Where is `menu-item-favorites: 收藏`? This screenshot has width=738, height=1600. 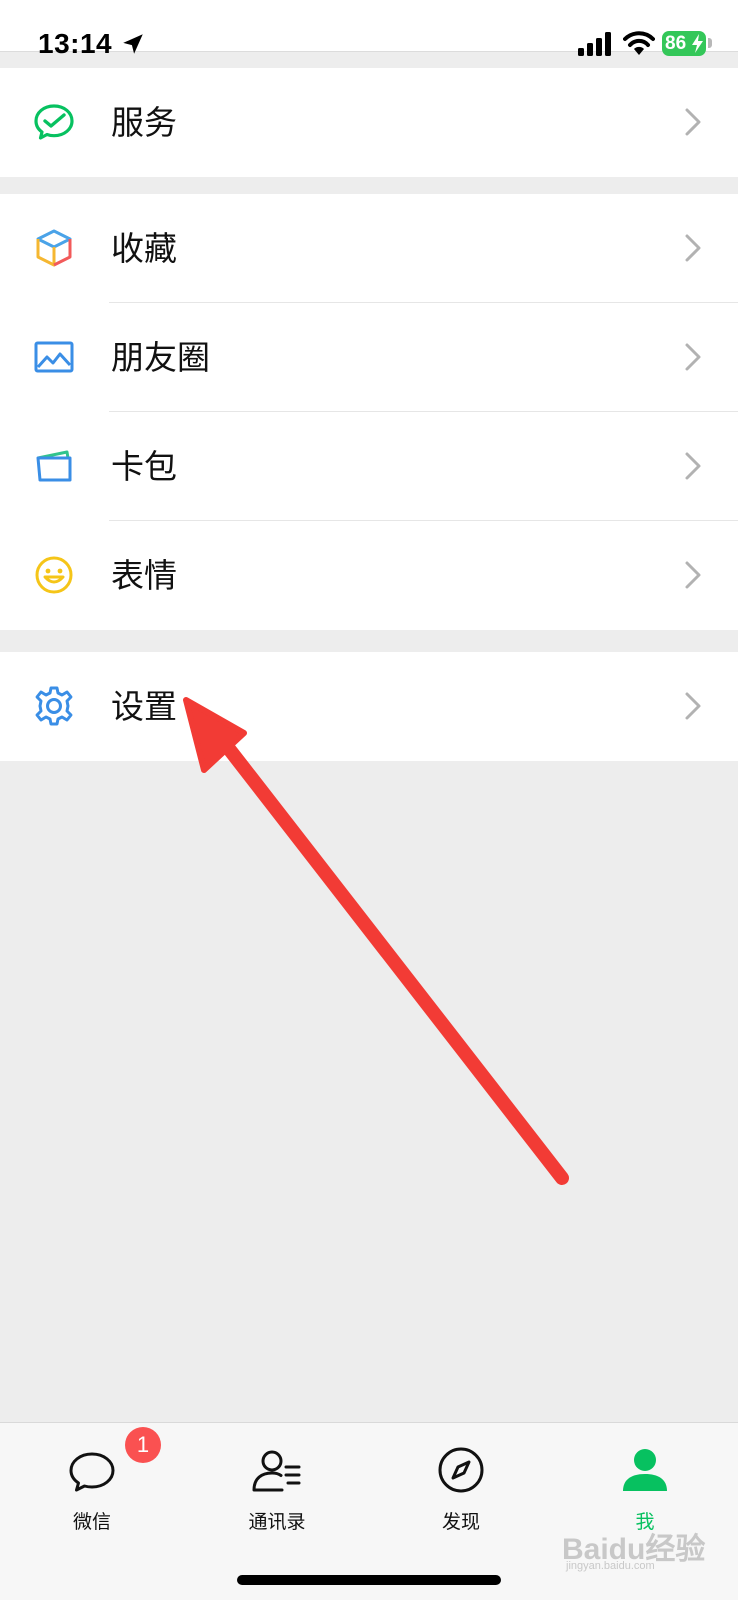
menu-item-favorites: 收藏 is located at coordinates (369, 248).